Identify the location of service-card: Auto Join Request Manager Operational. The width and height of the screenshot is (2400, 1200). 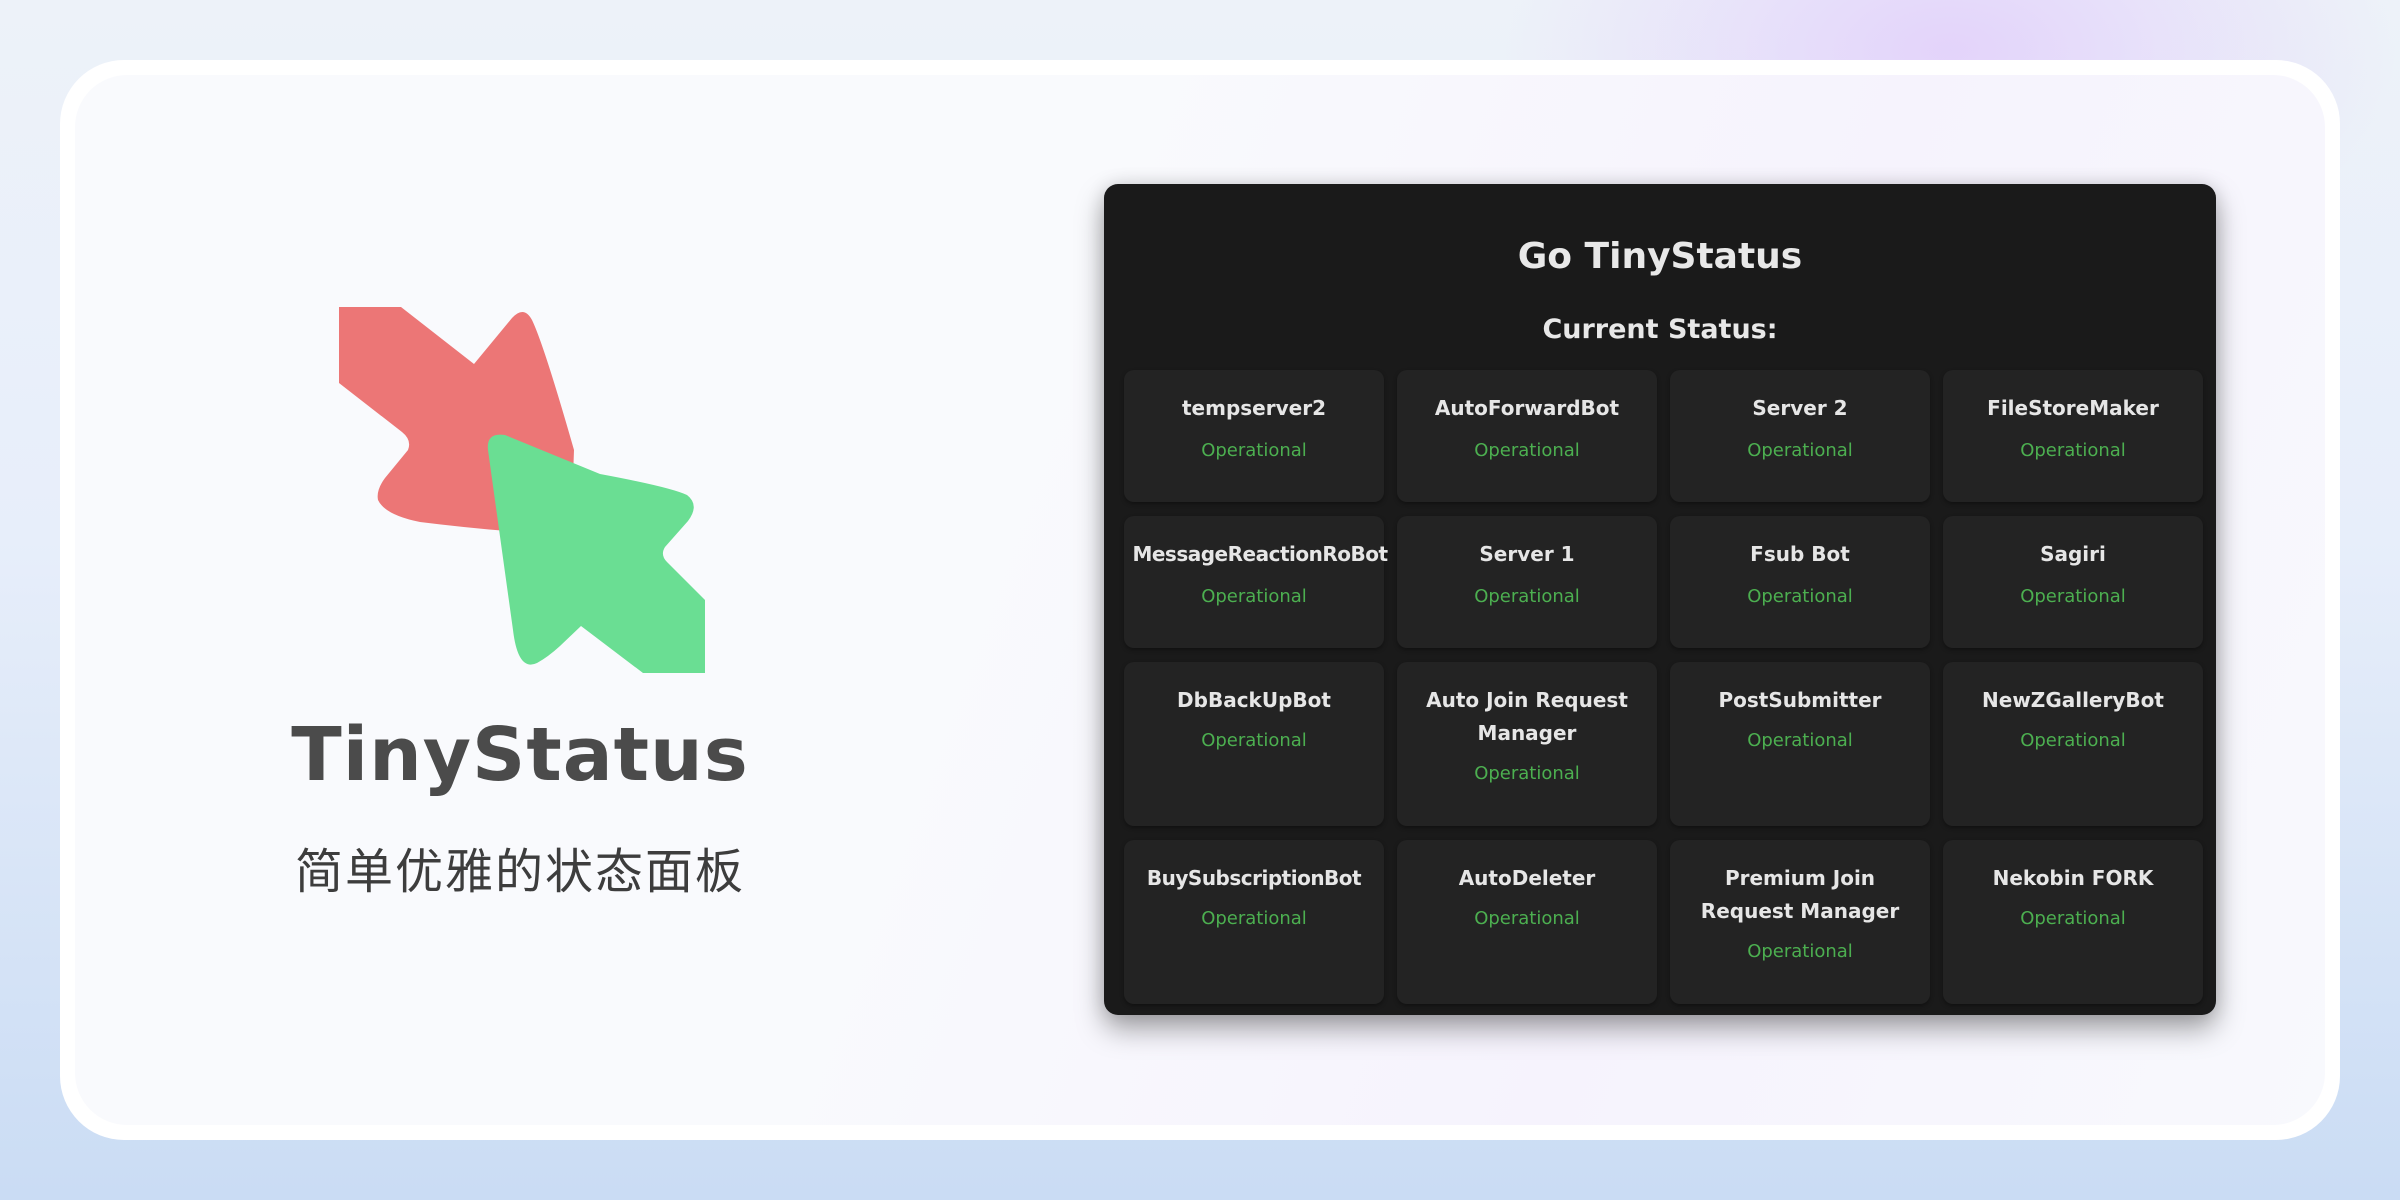
(1527, 744).